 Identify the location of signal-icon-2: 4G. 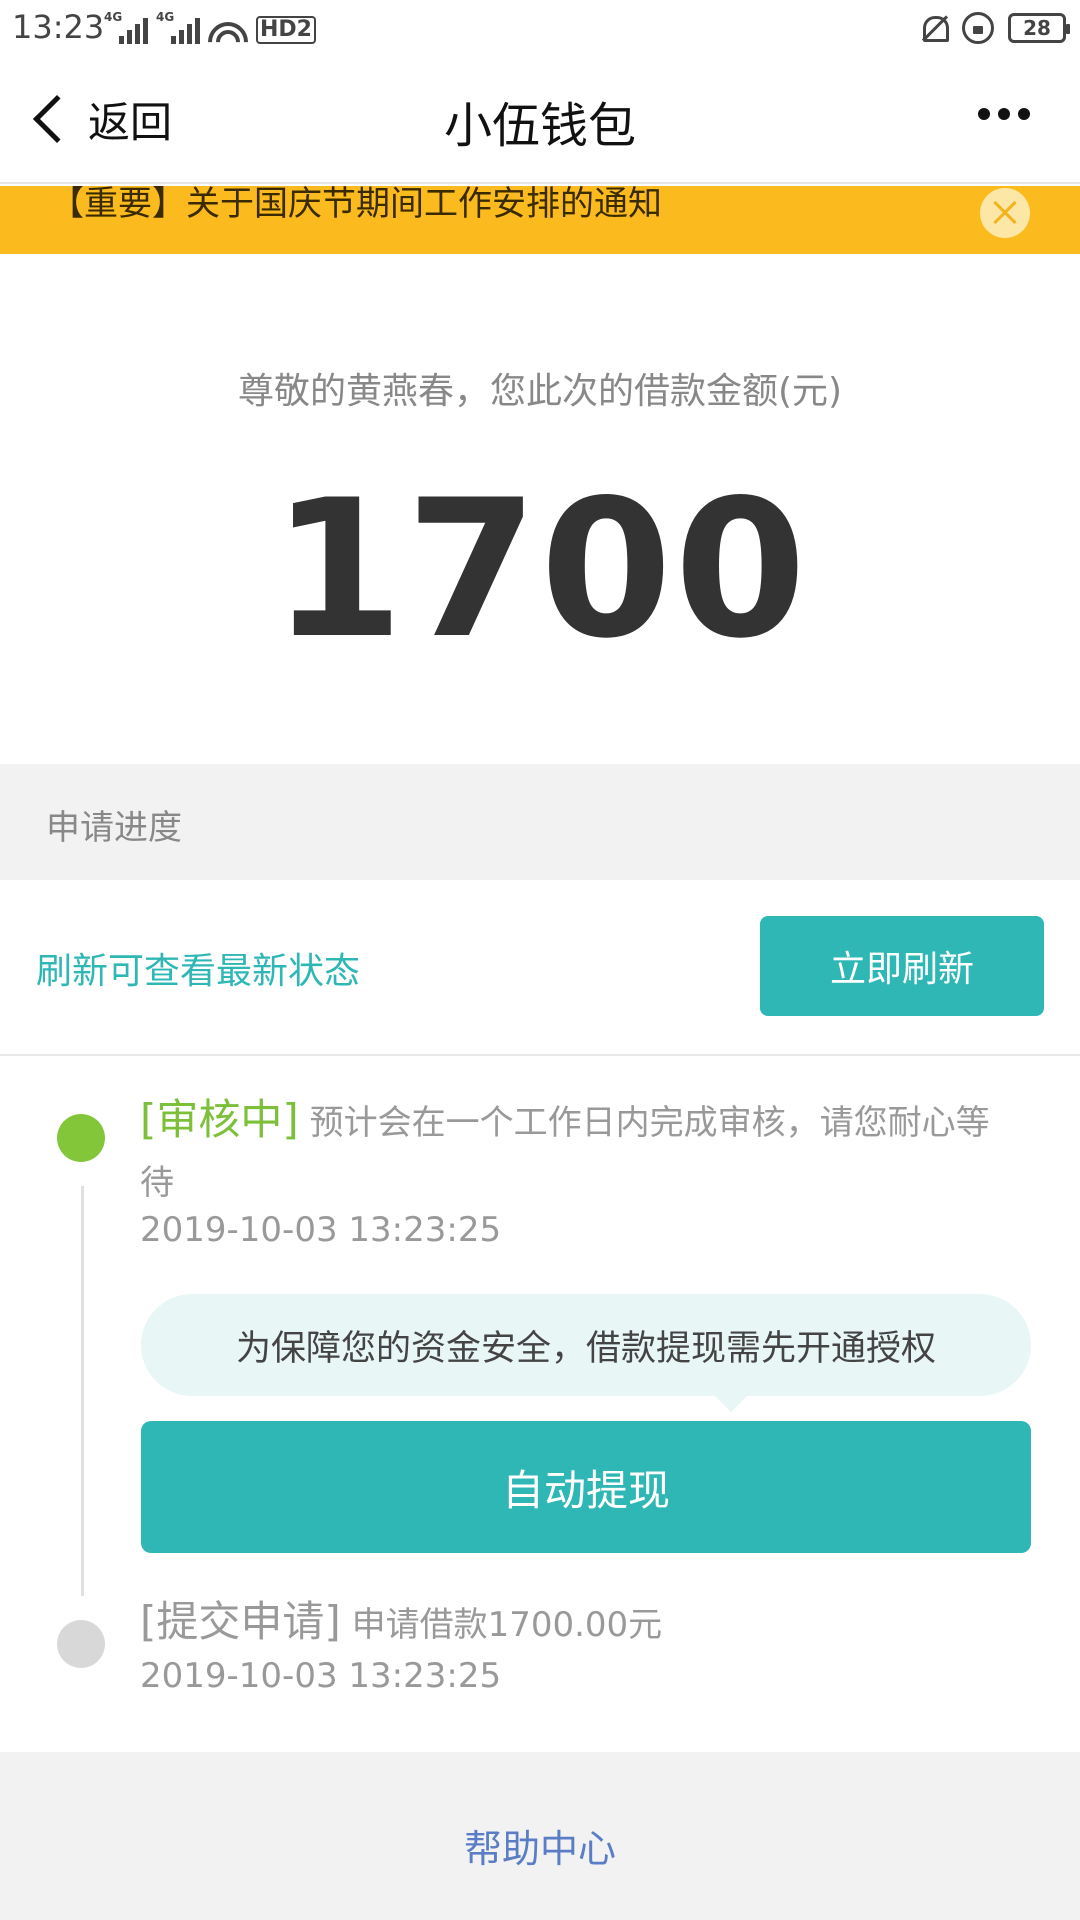
(178, 27).